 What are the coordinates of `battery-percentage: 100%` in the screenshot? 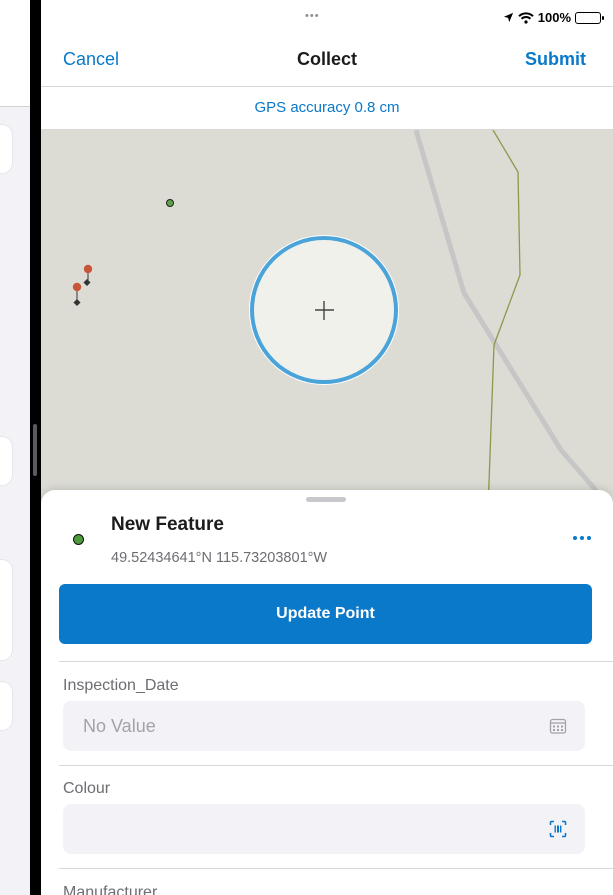 It's located at (554, 17).